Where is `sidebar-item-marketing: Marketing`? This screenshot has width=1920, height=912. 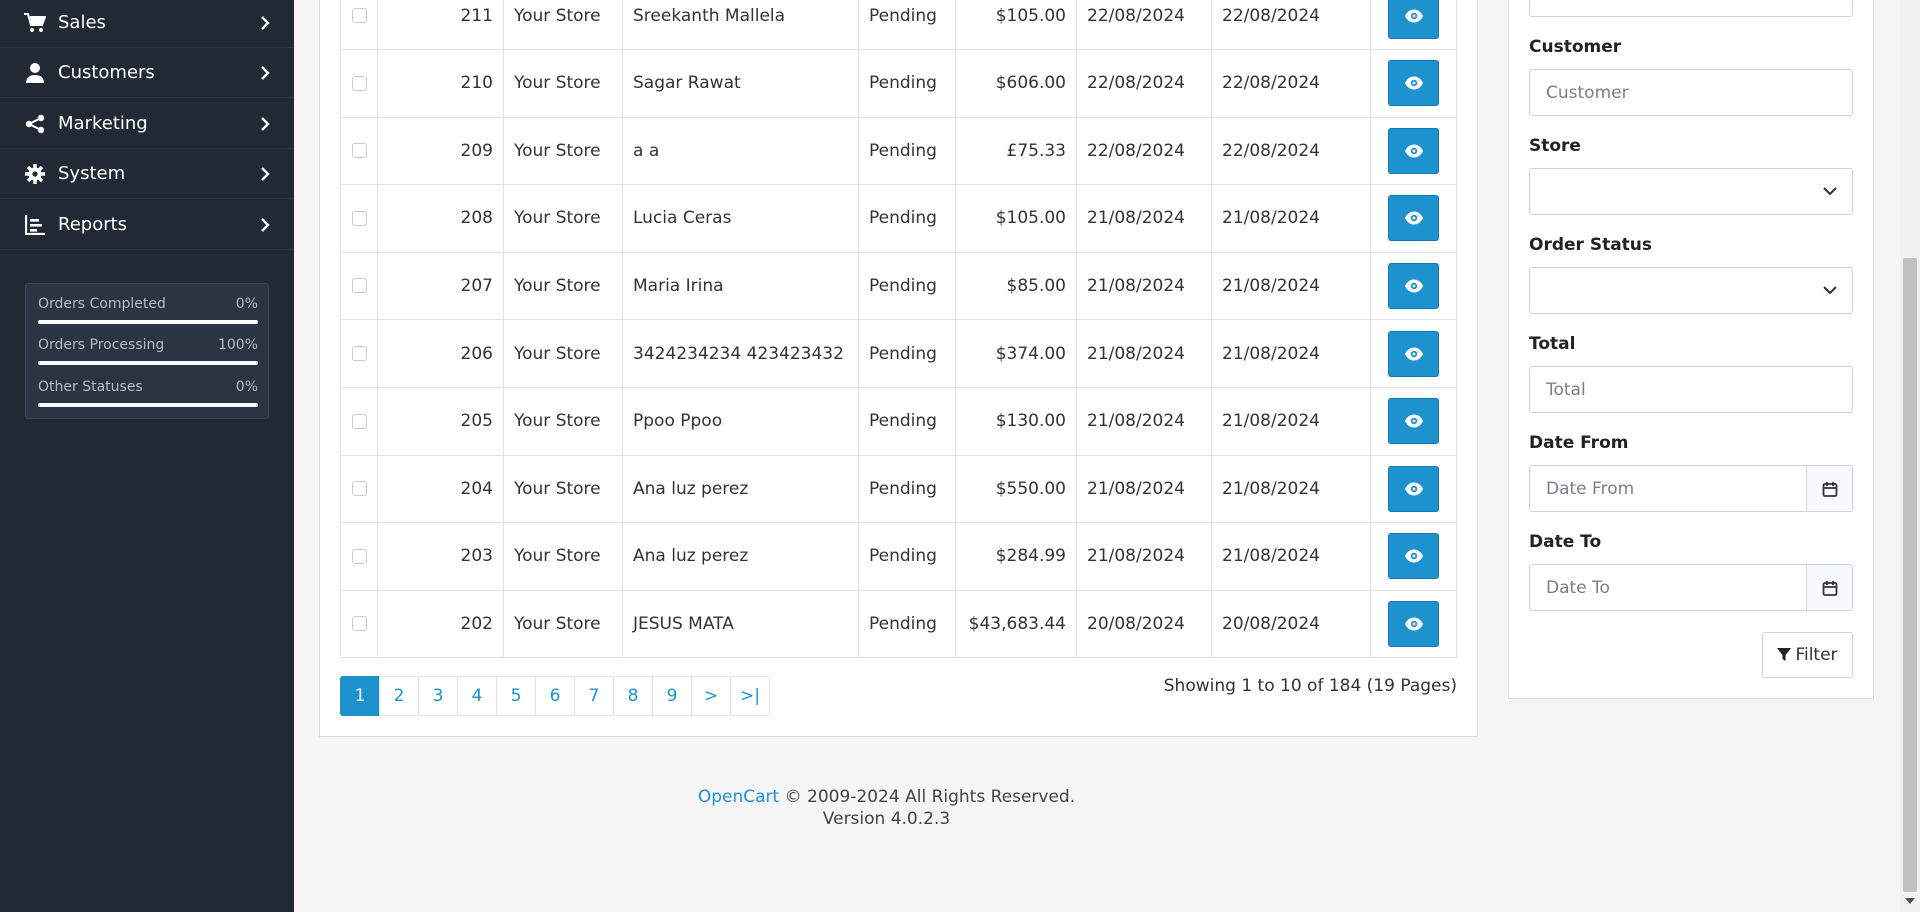 sidebar-item-marketing: Marketing is located at coordinates (147, 124).